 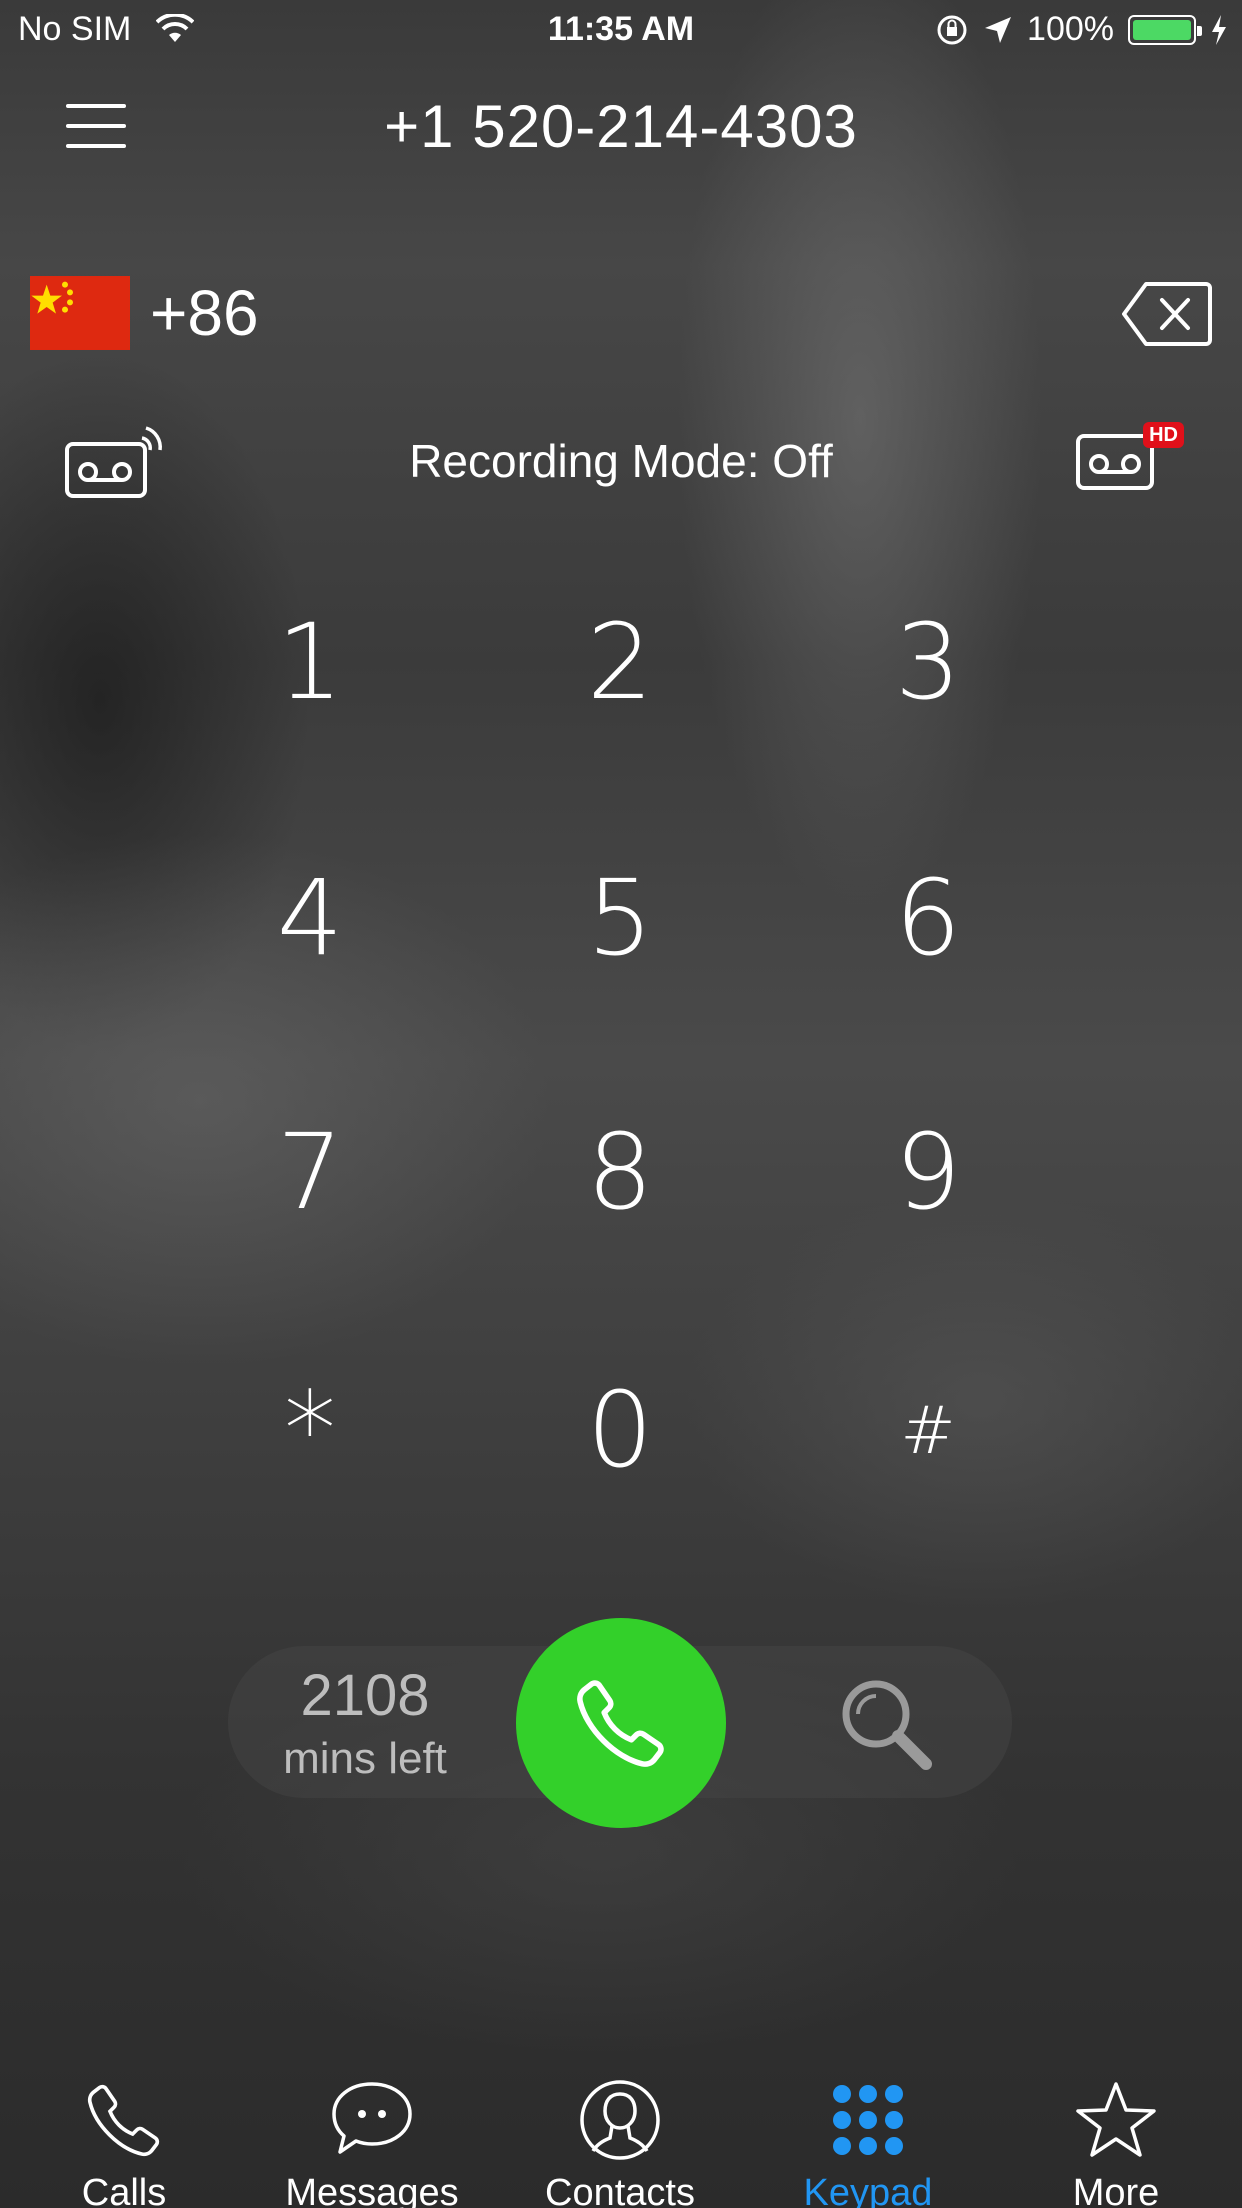 I want to click on rotation-lock-icon, so click(x=952, y=29).